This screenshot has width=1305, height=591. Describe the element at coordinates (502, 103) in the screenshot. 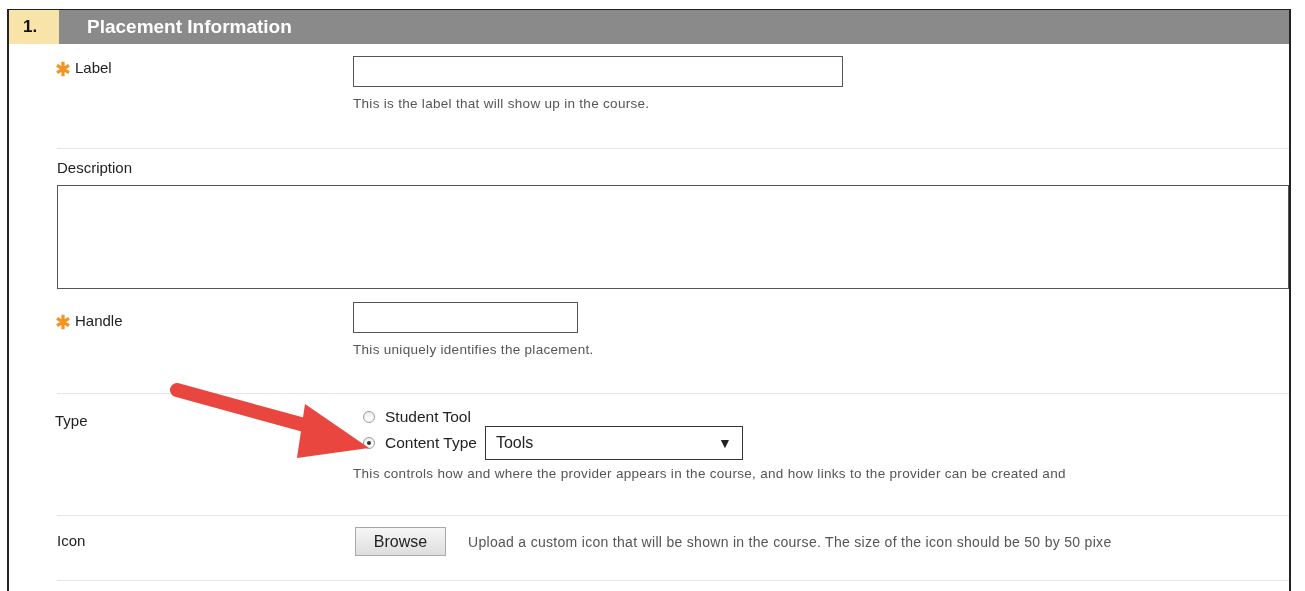

I see `hint-text: This is the label that will show up in the course.` at that location.